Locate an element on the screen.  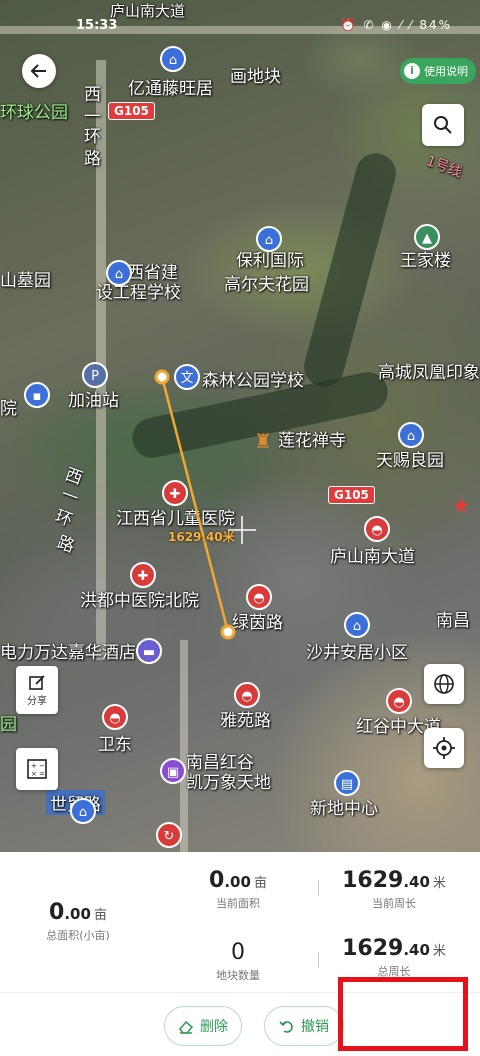
total-perimeter-unit: 米 is located at coordinates (439, 951).